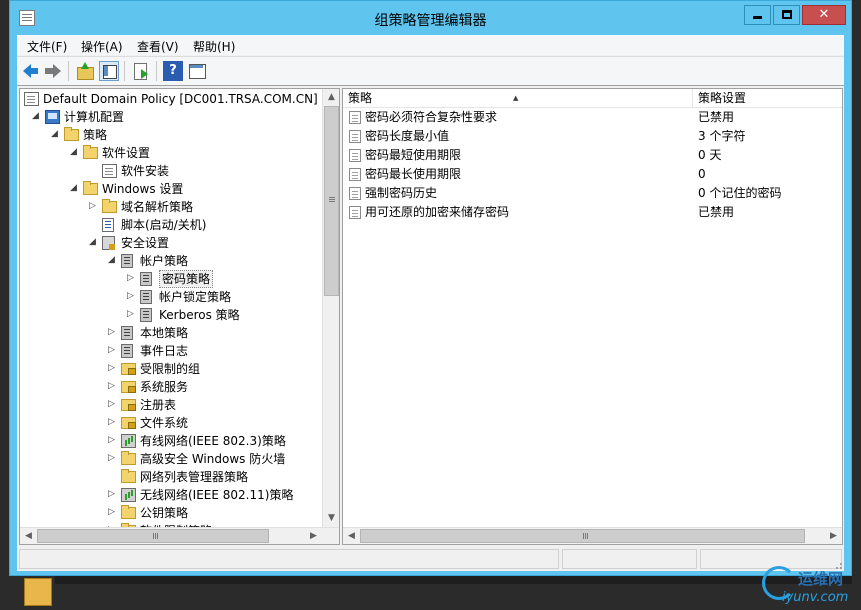 The height and width of the screenshot is (610, 861). Describe the element at coordinates (164, 333) in the screenshot. I see `tree-item-label: 本地策略` at that location.